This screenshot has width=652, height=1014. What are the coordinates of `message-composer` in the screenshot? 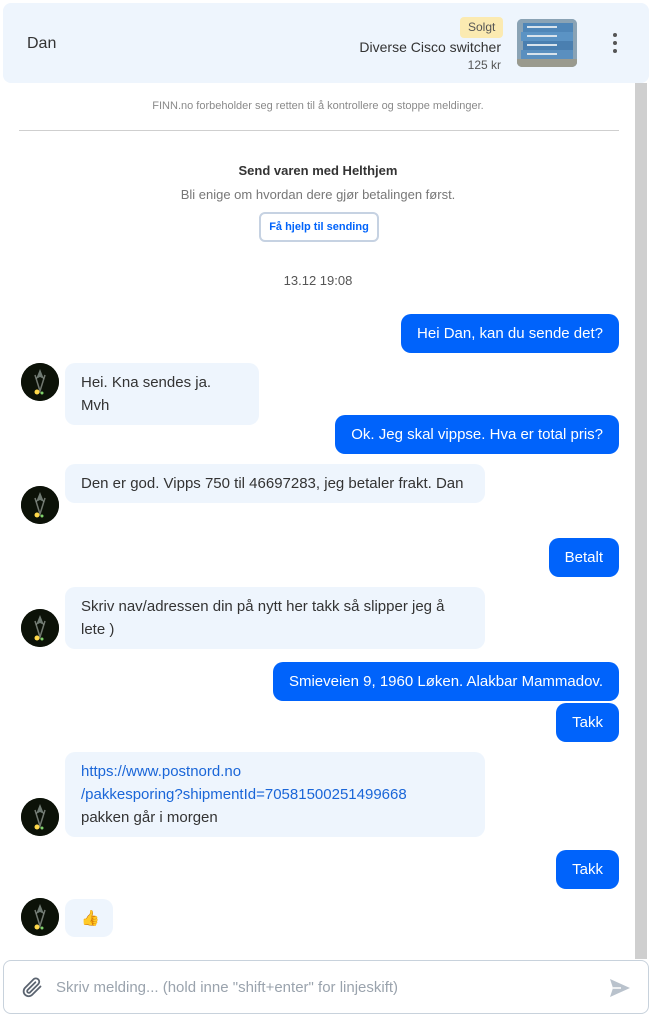 It's located at (326, 987).